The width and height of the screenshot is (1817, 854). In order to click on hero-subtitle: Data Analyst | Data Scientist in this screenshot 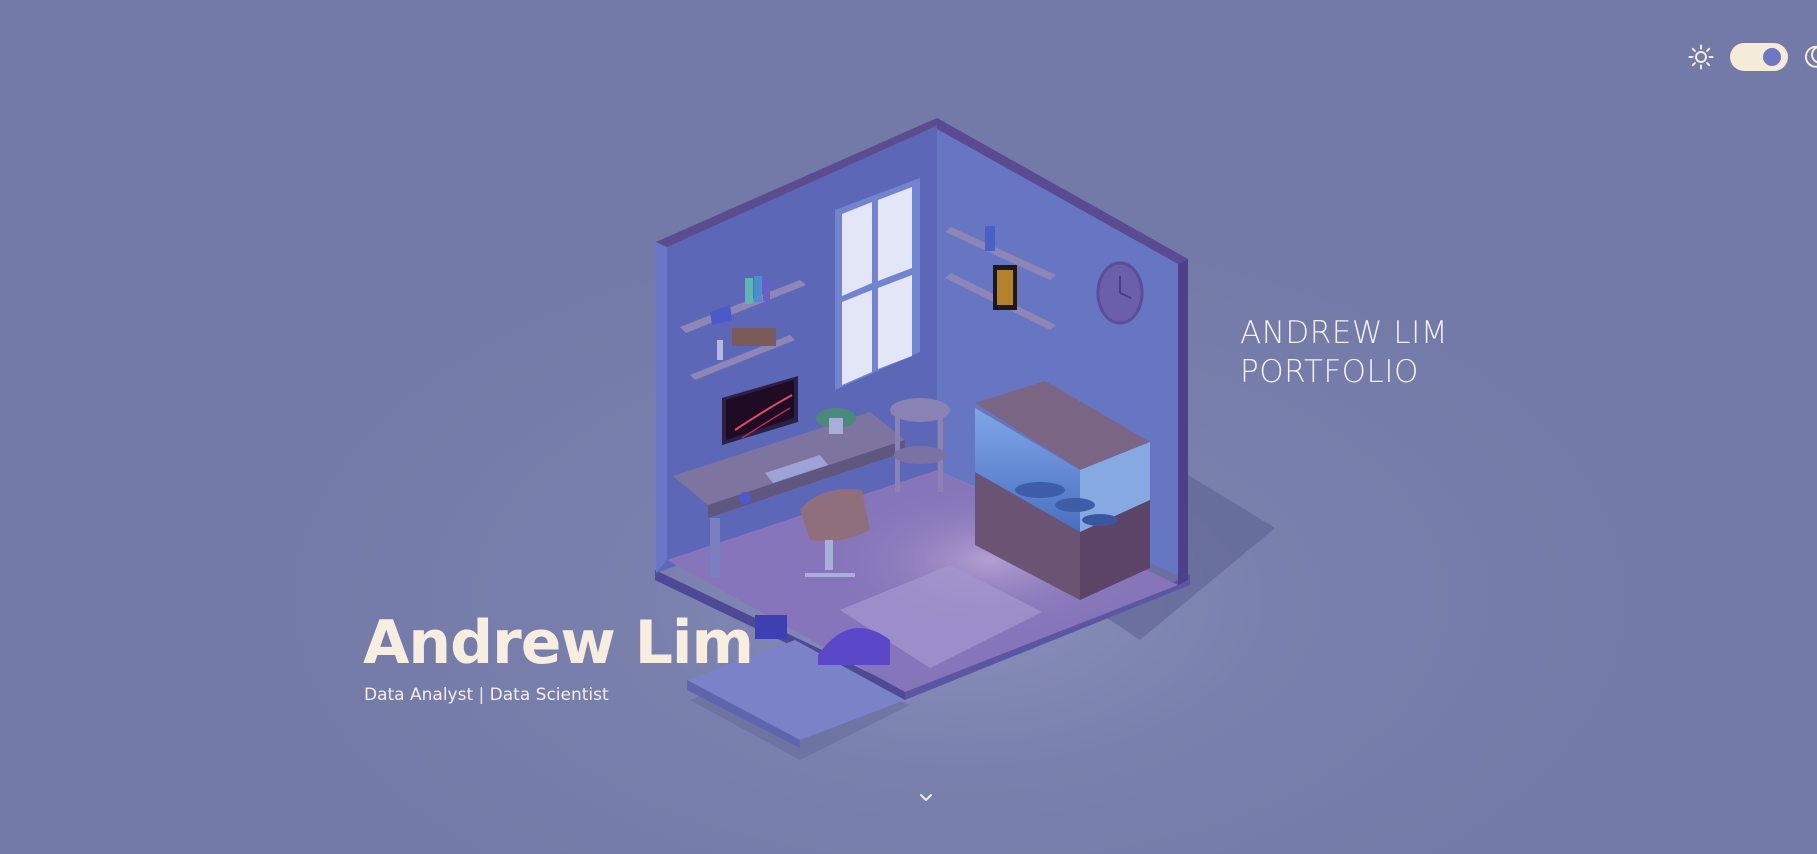, I will do `click(486, 695)`.